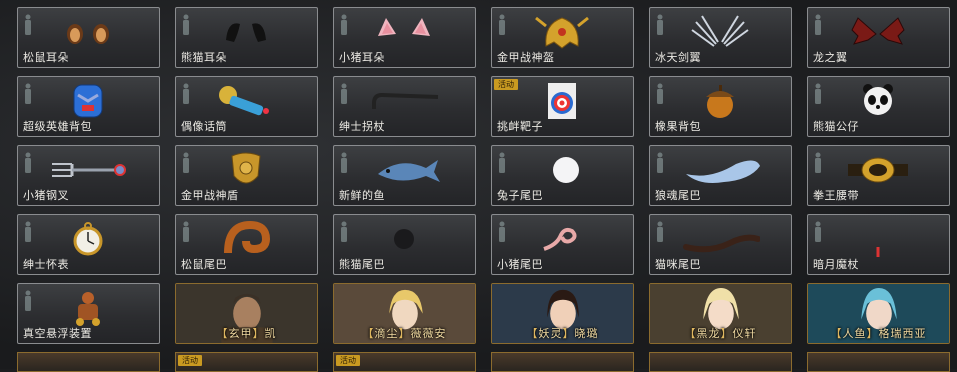 The width and height of the screenshot is (957, 372). Describe the element at coordinates (678, 57) in the screenshot. I see `item-label: 冰天剑翼` at that location.